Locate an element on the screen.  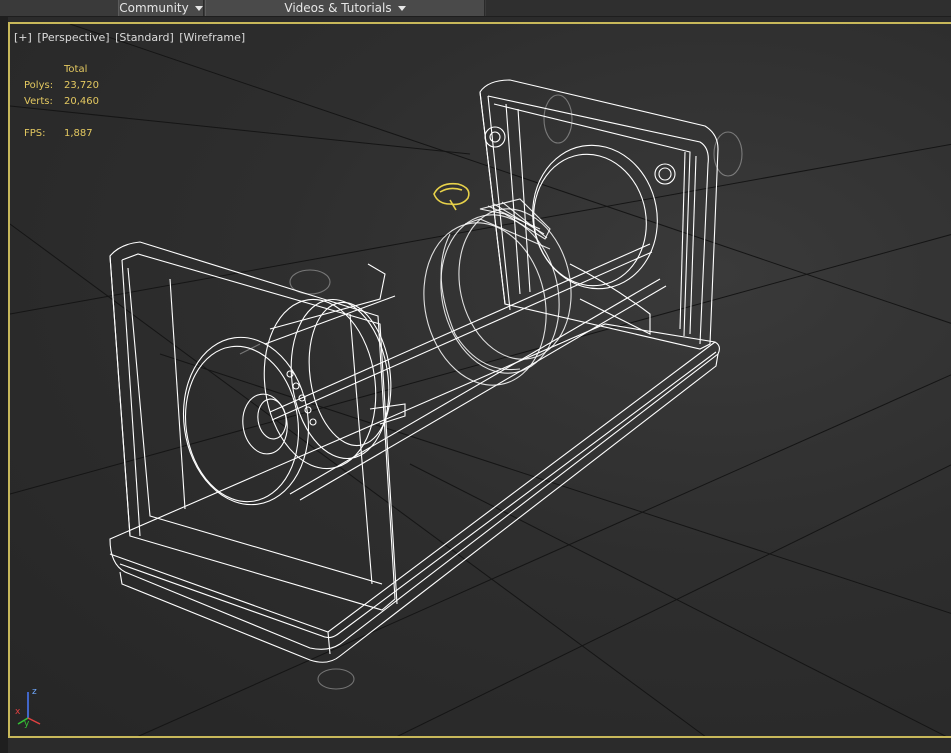
axis-tripod: z y x is located at coordinates (28, 708).